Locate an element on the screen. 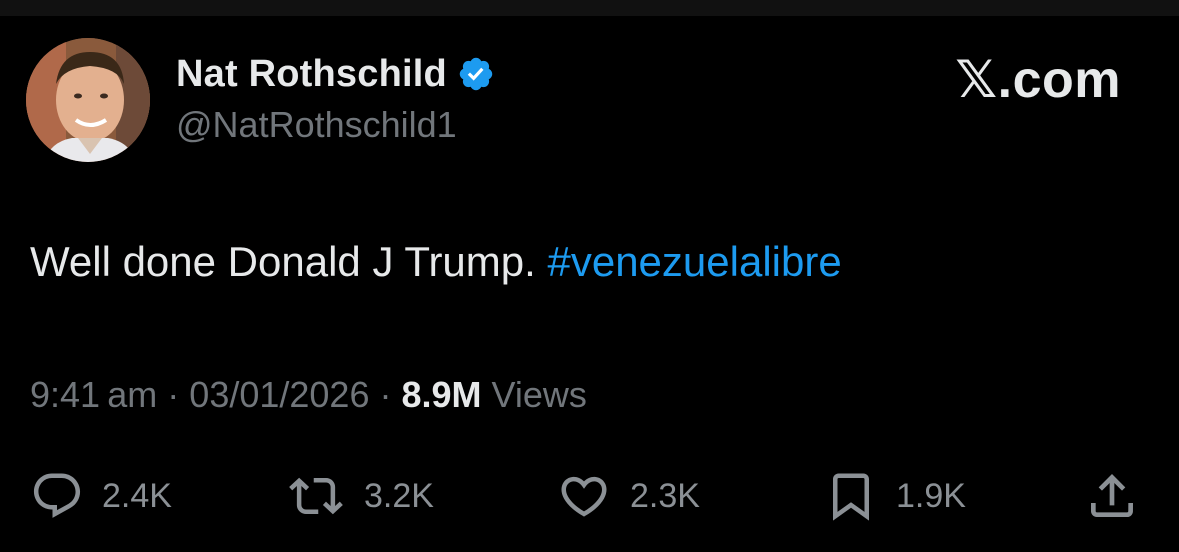 This screenshot has width=1179, height=552. tweet-meta: 9:41 am · 03/01/2026 · 8.9M Views is located at coordinates (308, 395).